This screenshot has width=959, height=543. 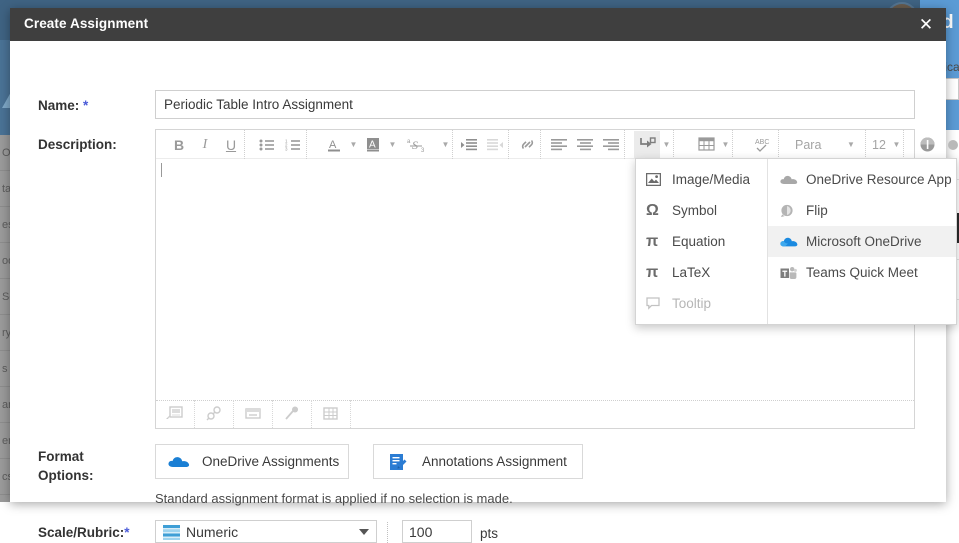 What do you see at coordinates (409, 142) in the screenshot?
I see `svg-text: a` at bounding box center [409, 142].